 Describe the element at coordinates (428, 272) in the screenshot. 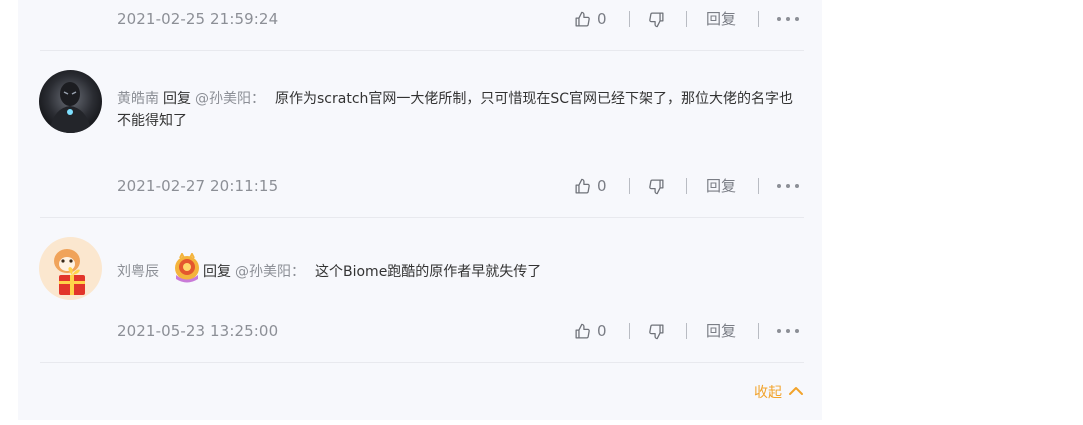

I see `comment-text: 这个Biome跑酷的原作者早就失传了` at that location.